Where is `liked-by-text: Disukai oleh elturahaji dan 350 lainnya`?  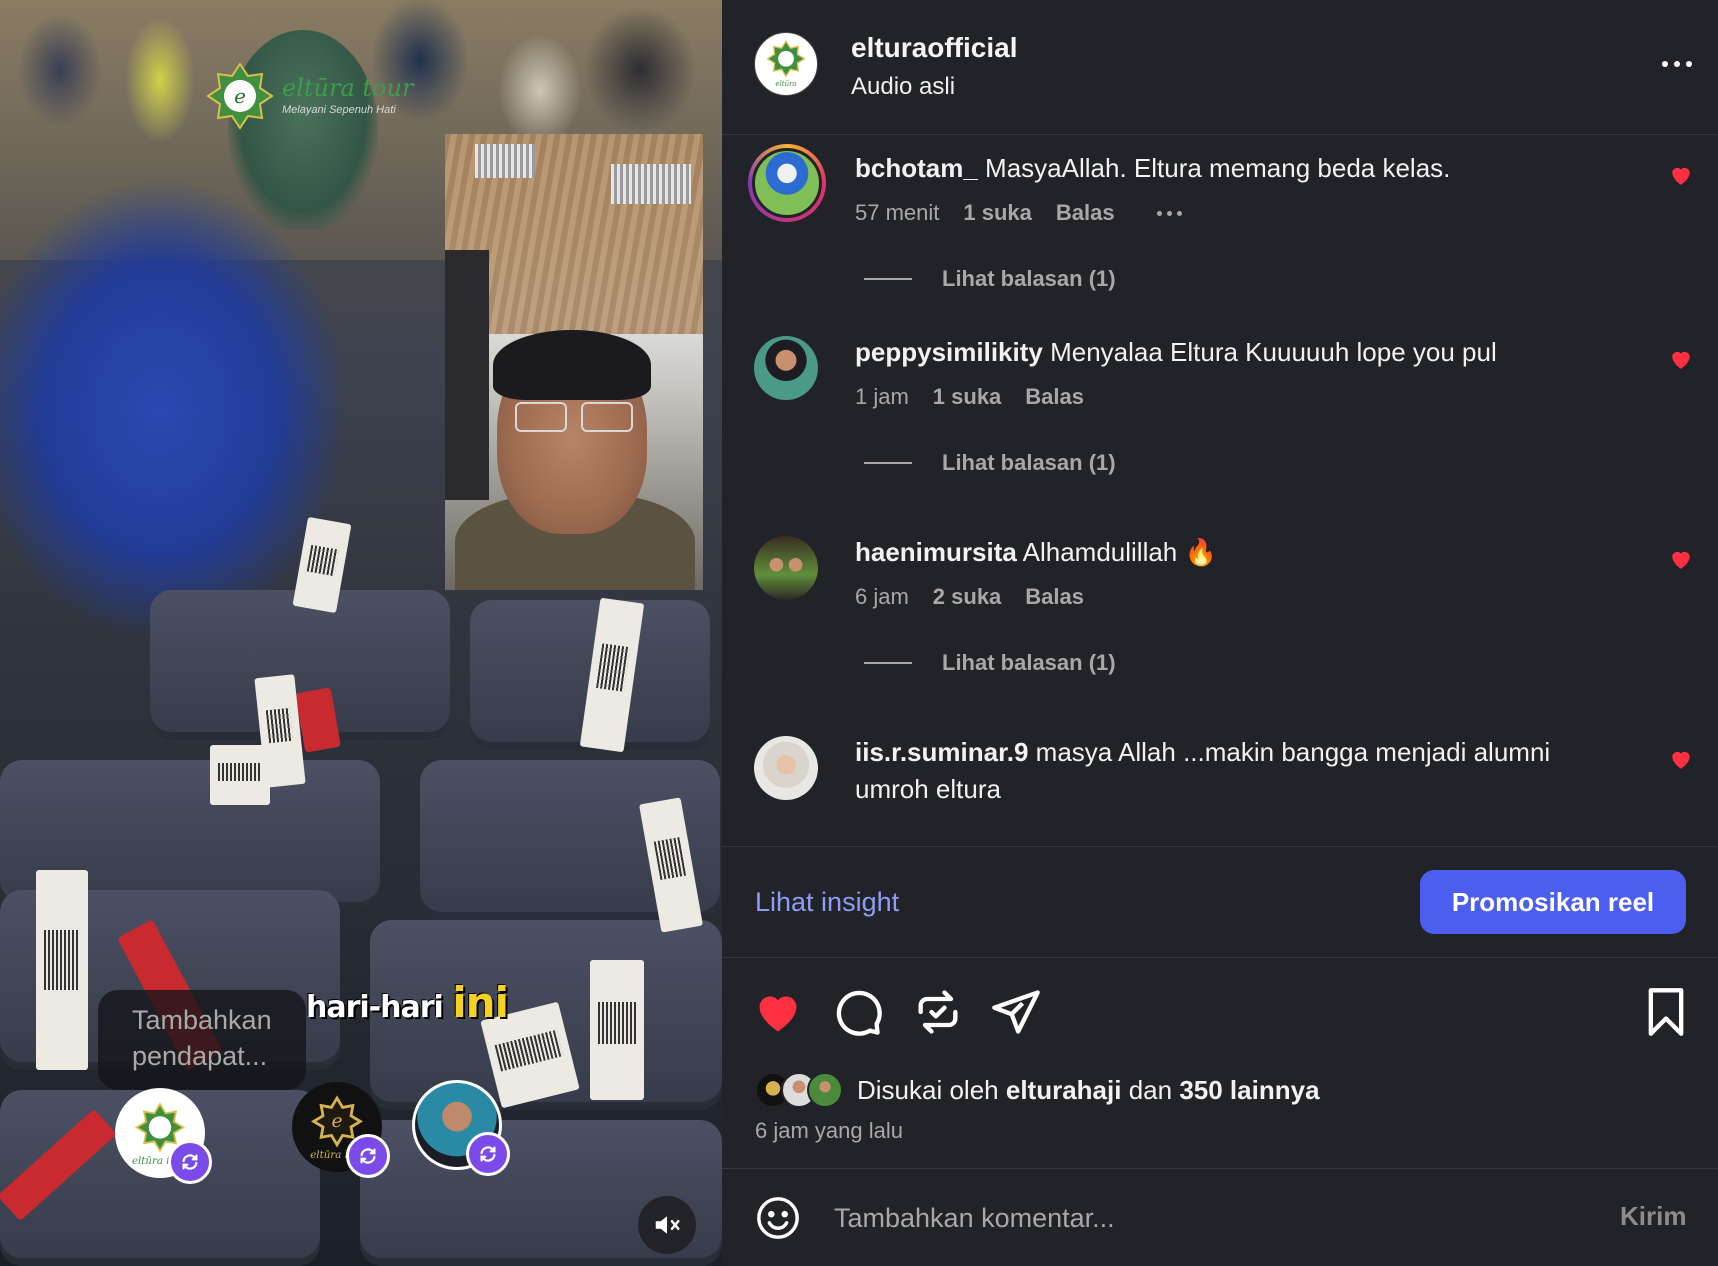 liked-by-text: Disukai oleh elturahaji dan 350 lainnya is located at coordinates (1088, 1090).